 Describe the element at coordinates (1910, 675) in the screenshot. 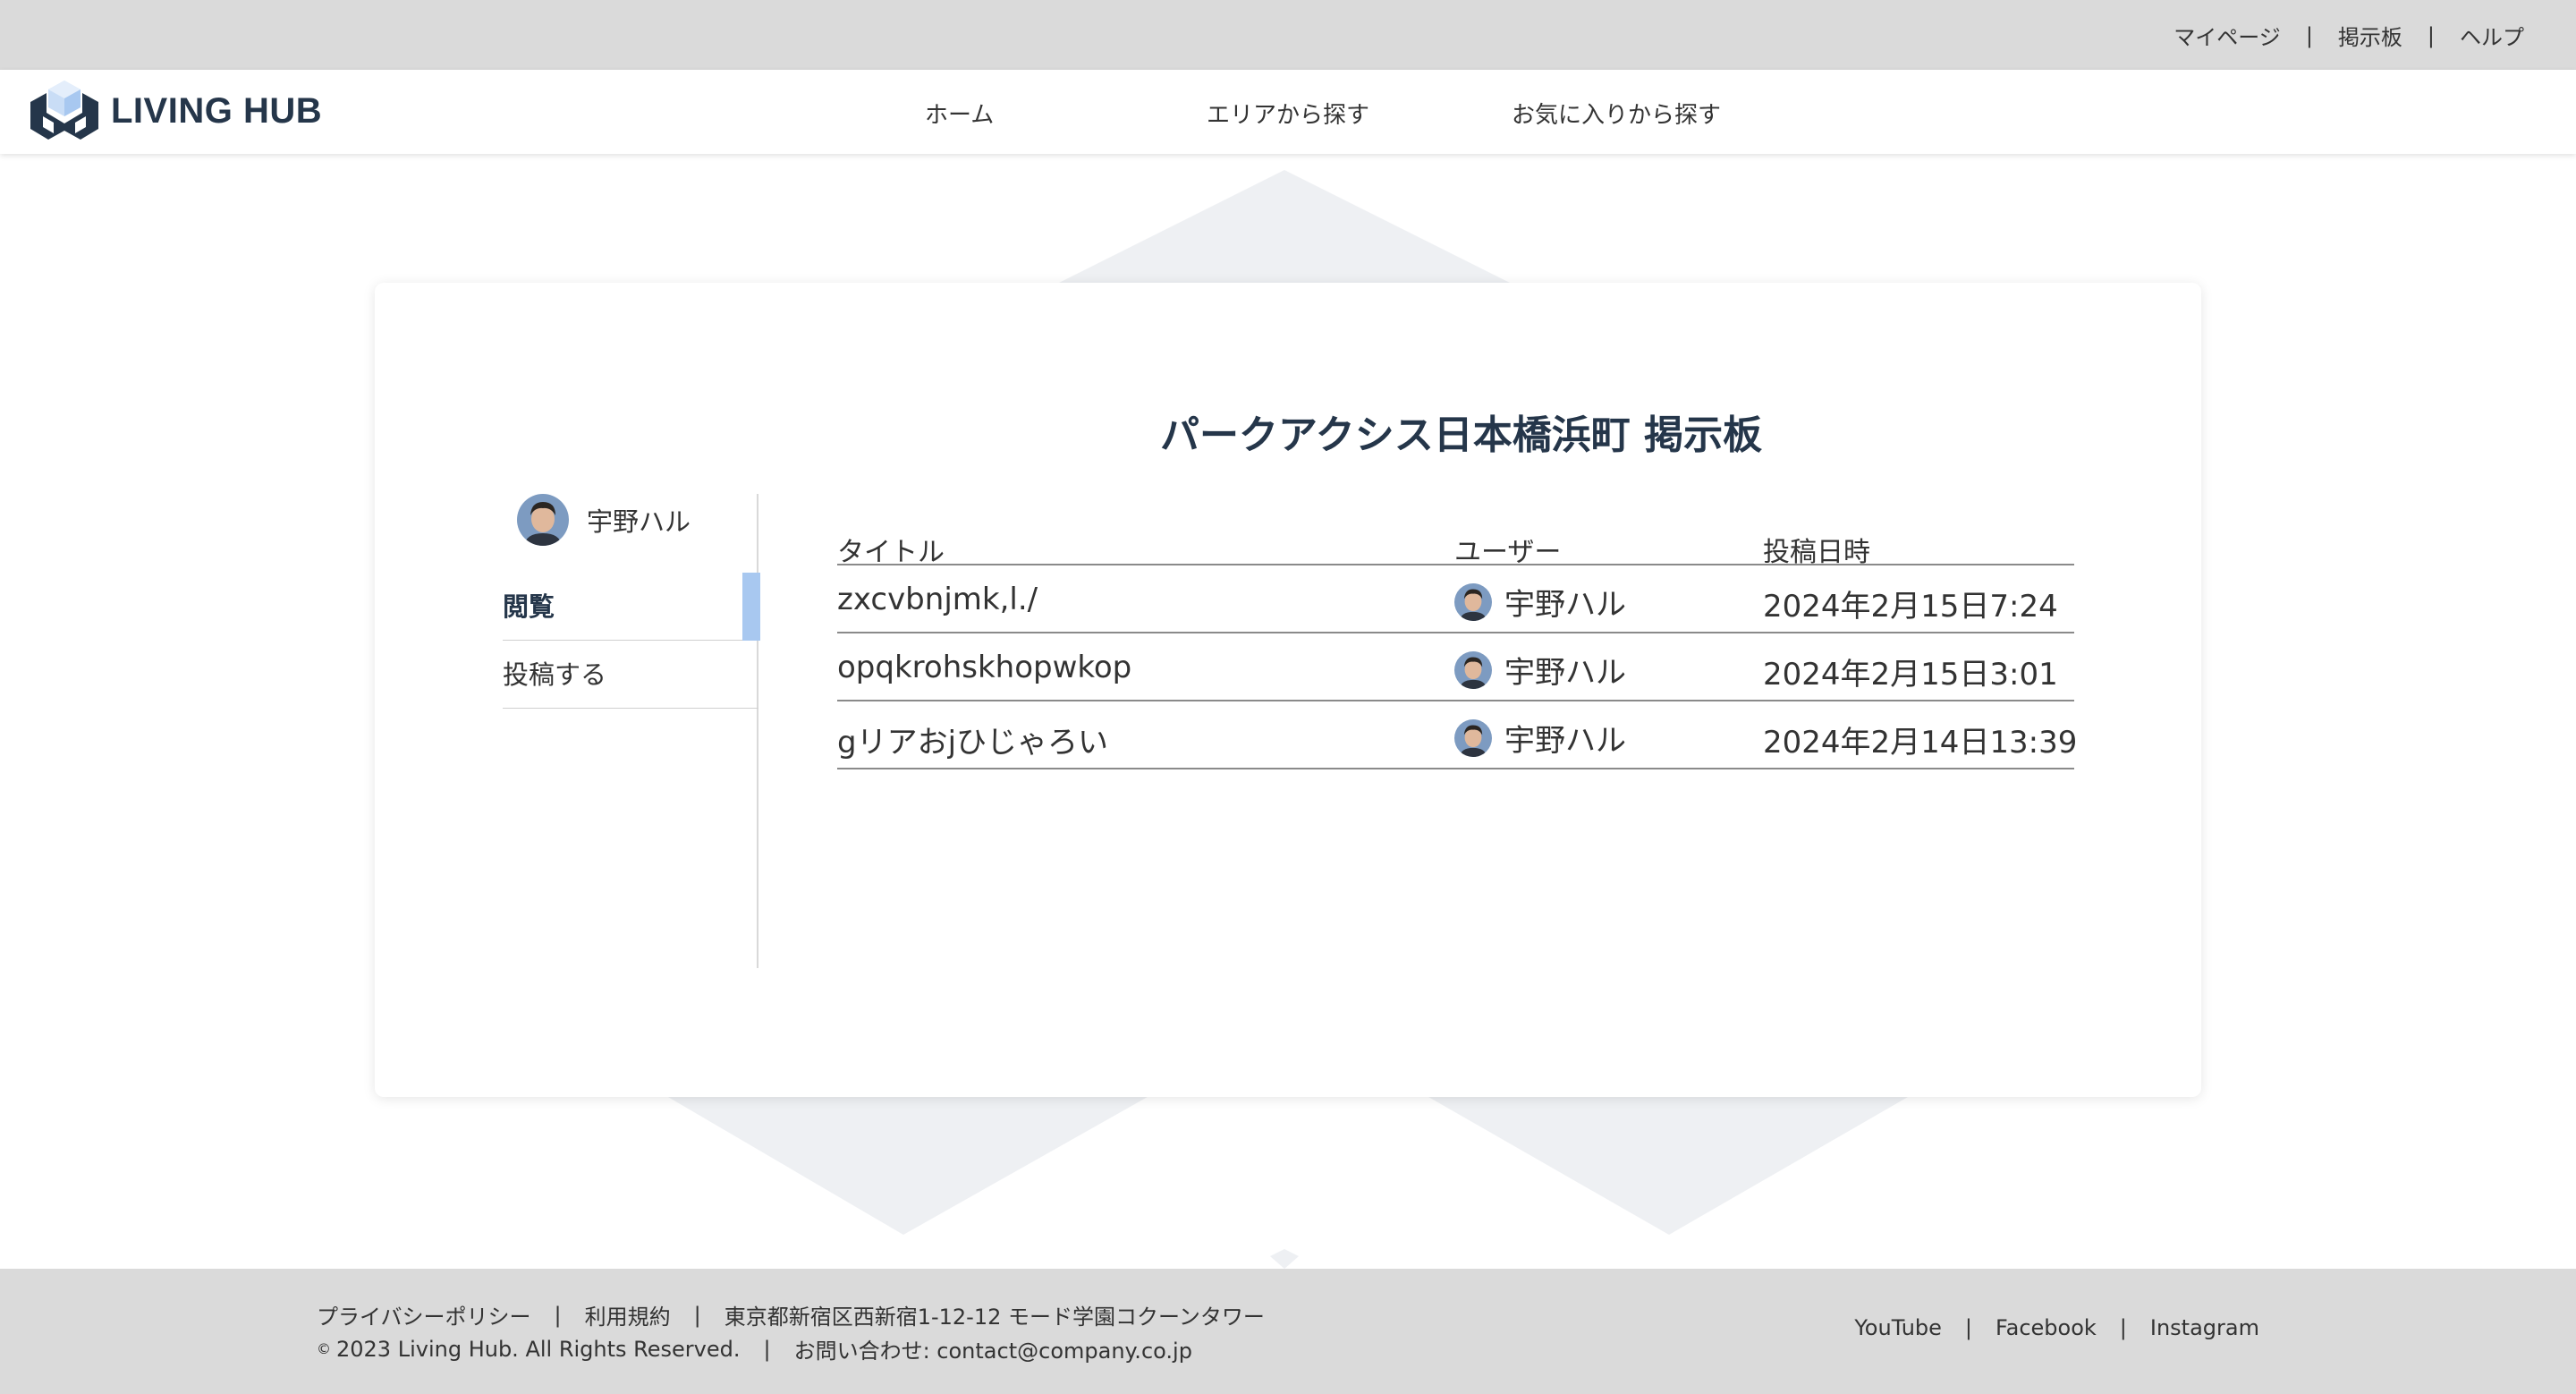

I see `post-date: 2024年2月15日3:01` at that location.